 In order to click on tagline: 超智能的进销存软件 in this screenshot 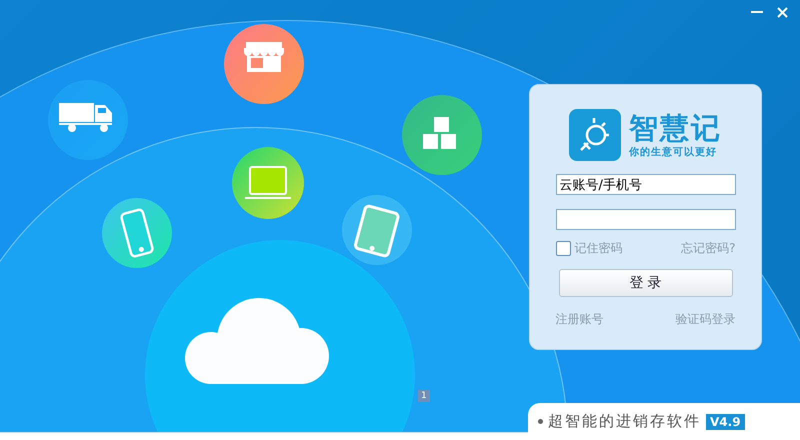, I will do `click(624, 421)`.